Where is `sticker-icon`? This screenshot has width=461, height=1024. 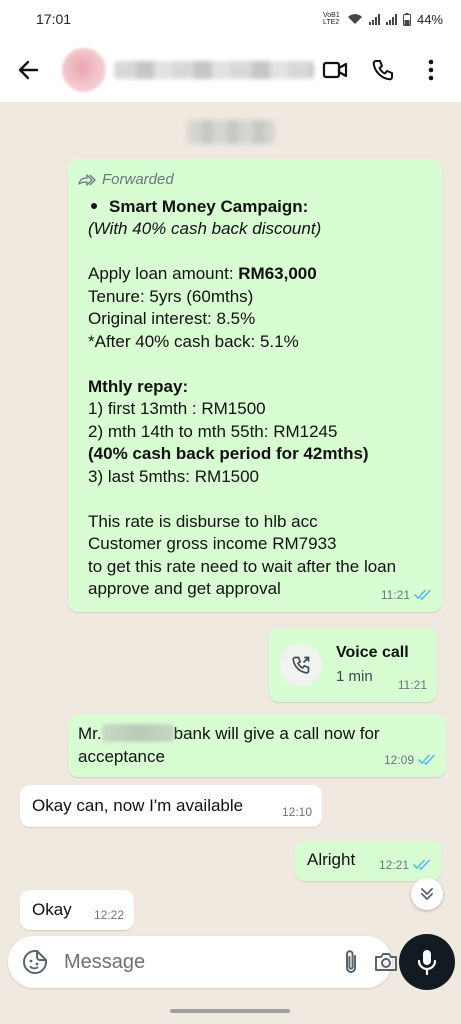 sticker-icon is located at coordinates (35, 962).